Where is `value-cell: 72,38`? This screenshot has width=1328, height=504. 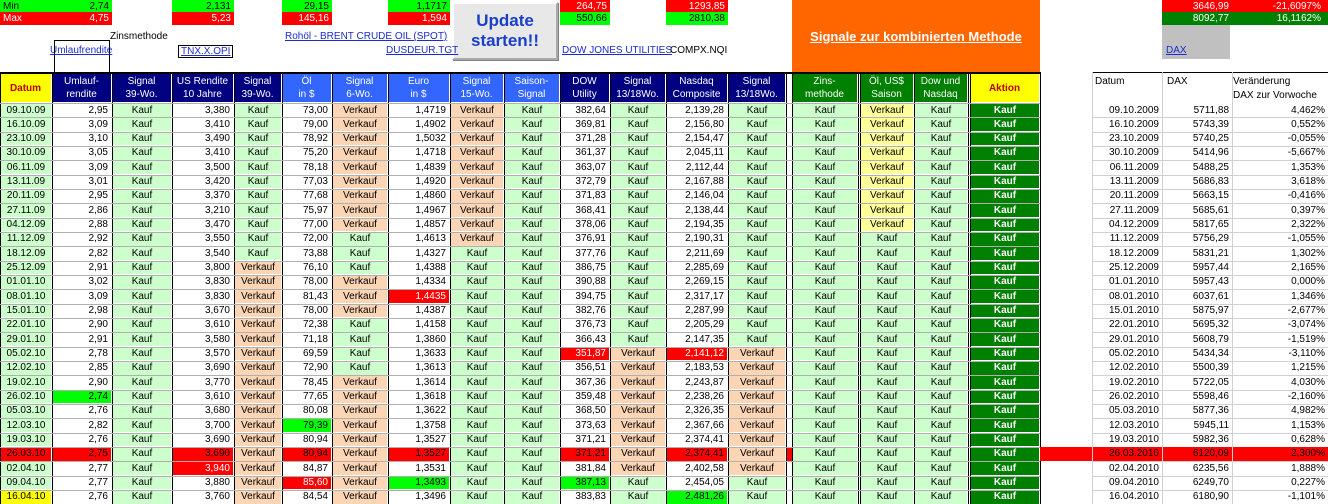 value-cell: 72,38 is located at coordinates (315, 325).